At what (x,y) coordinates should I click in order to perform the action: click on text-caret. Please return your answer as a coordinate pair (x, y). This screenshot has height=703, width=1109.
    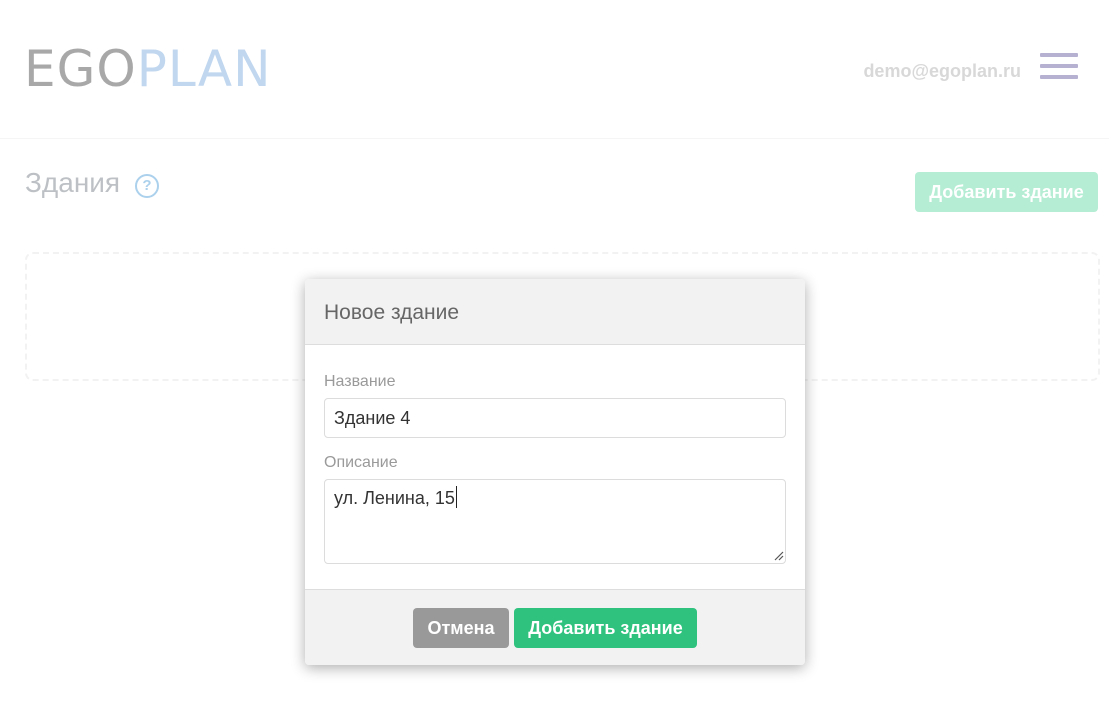
    Looking at the image, I should click on (456, 497).